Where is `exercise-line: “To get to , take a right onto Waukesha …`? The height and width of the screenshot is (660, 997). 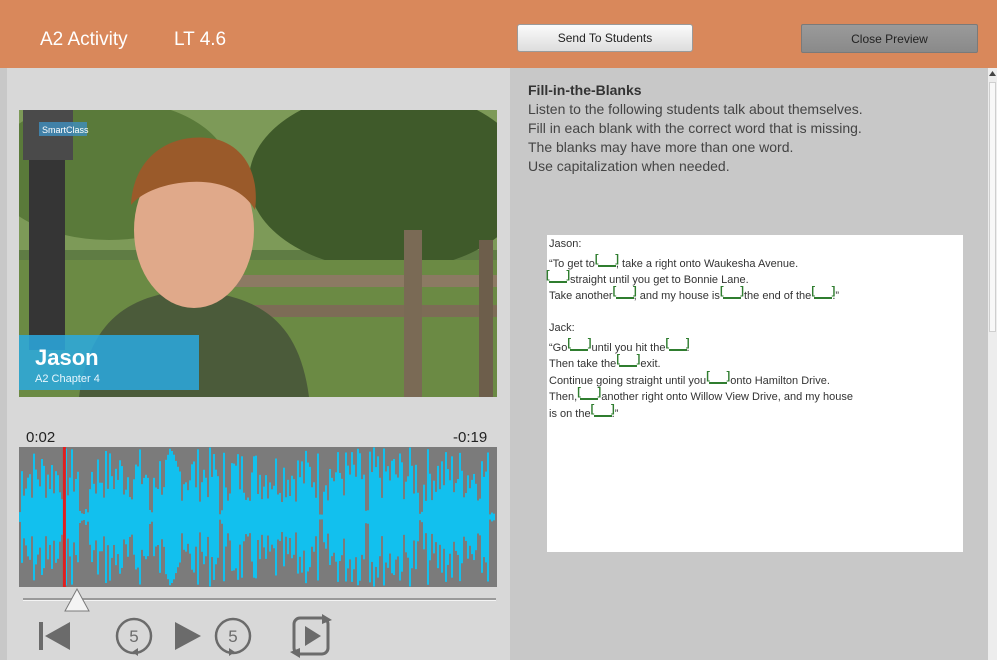
exercise-line: “To get to , take a right onto Waukesha … is located at coordinates (674, 262).